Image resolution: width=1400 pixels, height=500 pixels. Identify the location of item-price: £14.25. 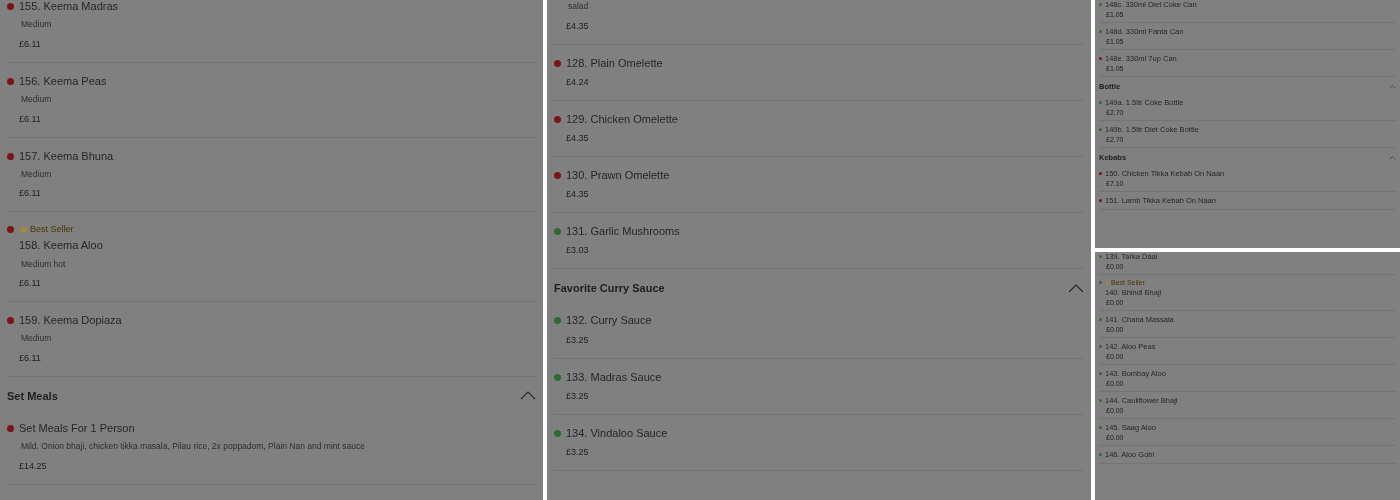
(33, 465).